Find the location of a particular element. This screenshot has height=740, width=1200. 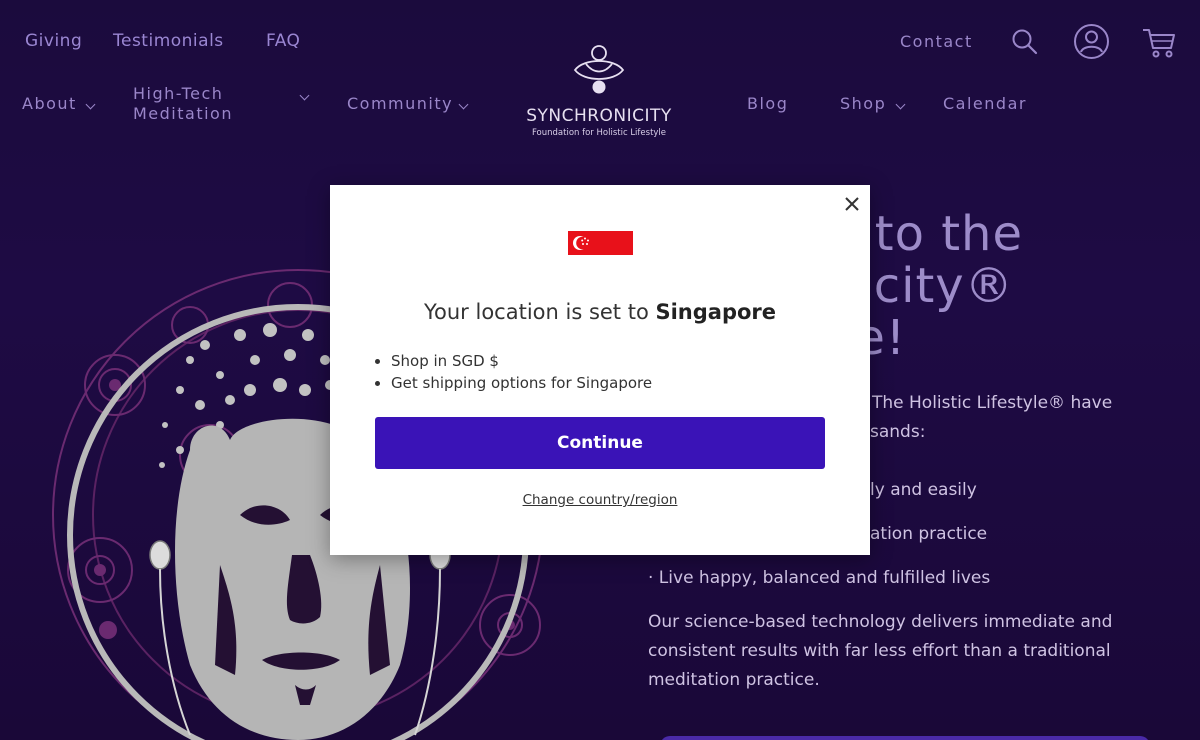

nav-high-tech-meditation: High-Tech is located at coordinates (178, 93).